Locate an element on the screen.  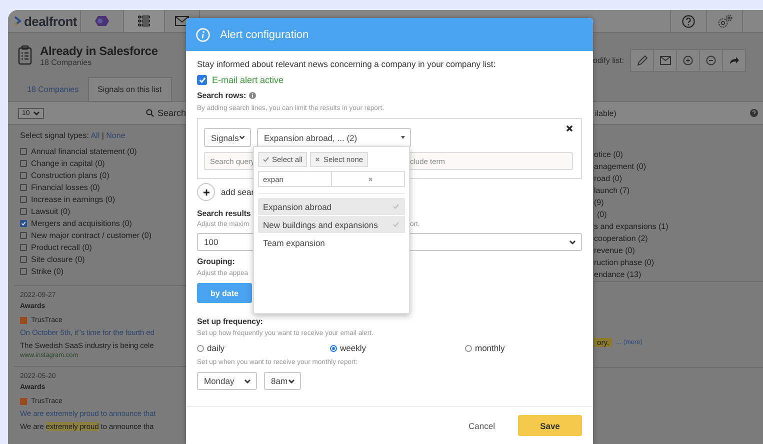
search-label: Search is located at coordinates (171, 113).